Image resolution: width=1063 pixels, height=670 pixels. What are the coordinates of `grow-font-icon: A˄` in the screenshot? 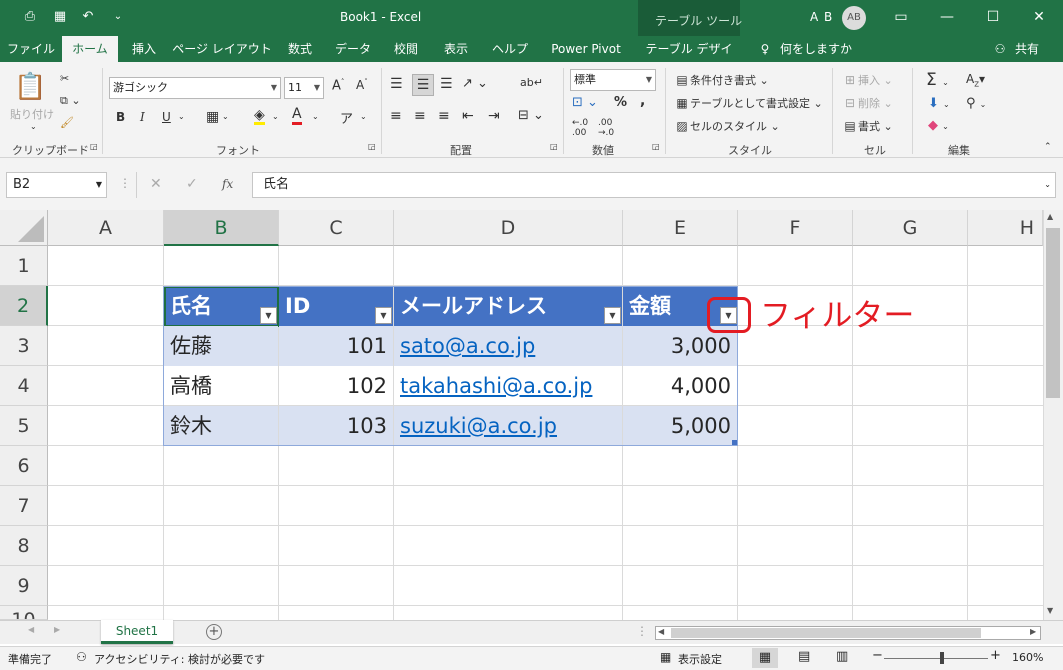 It's located at (338, 85).